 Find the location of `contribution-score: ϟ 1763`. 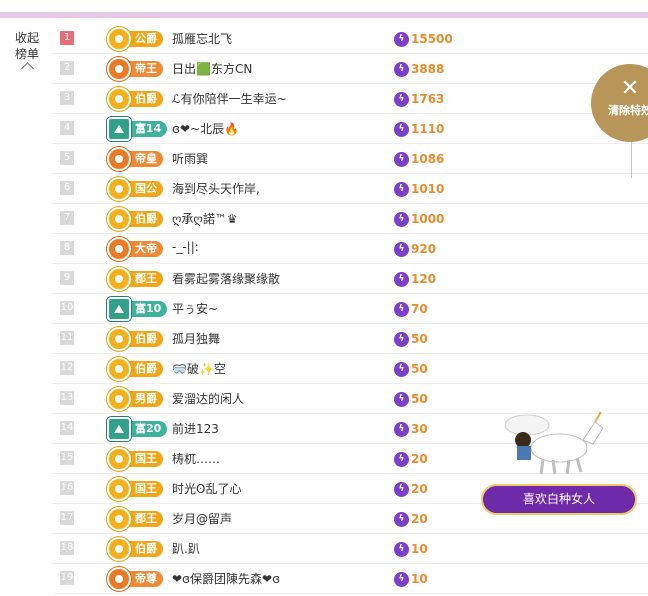

contribution-score: ϟ 1763 is located at coordinates (419, 99).